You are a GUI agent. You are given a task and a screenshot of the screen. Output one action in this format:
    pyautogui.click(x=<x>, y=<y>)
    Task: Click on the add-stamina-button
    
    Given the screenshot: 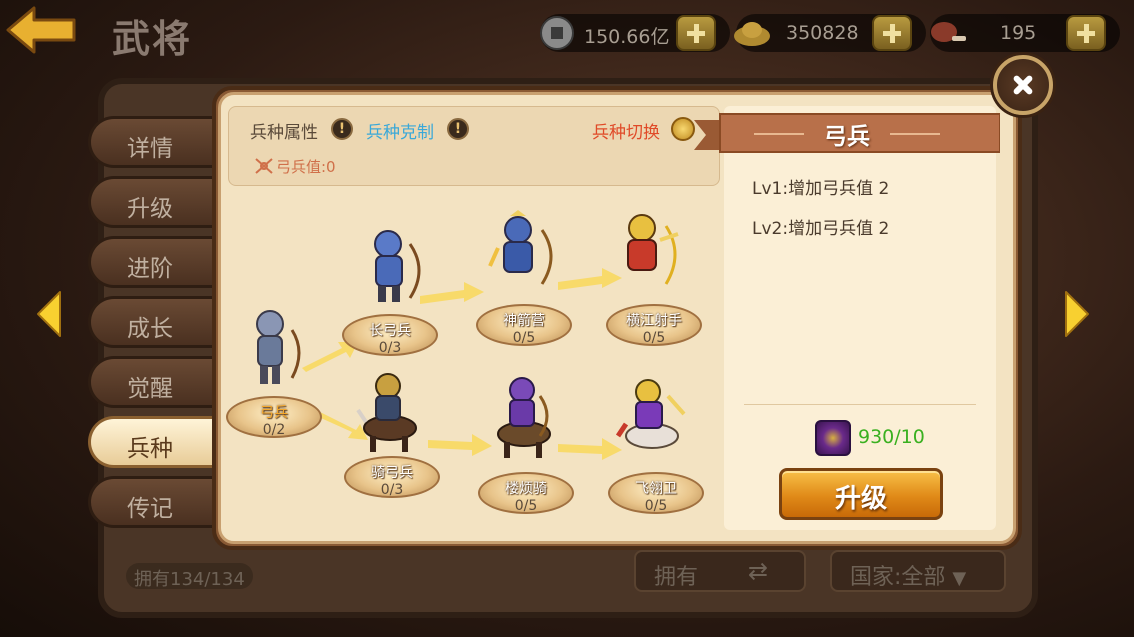 What is the action you would take?
    pyautogui.click(x=1086, y=33)
    